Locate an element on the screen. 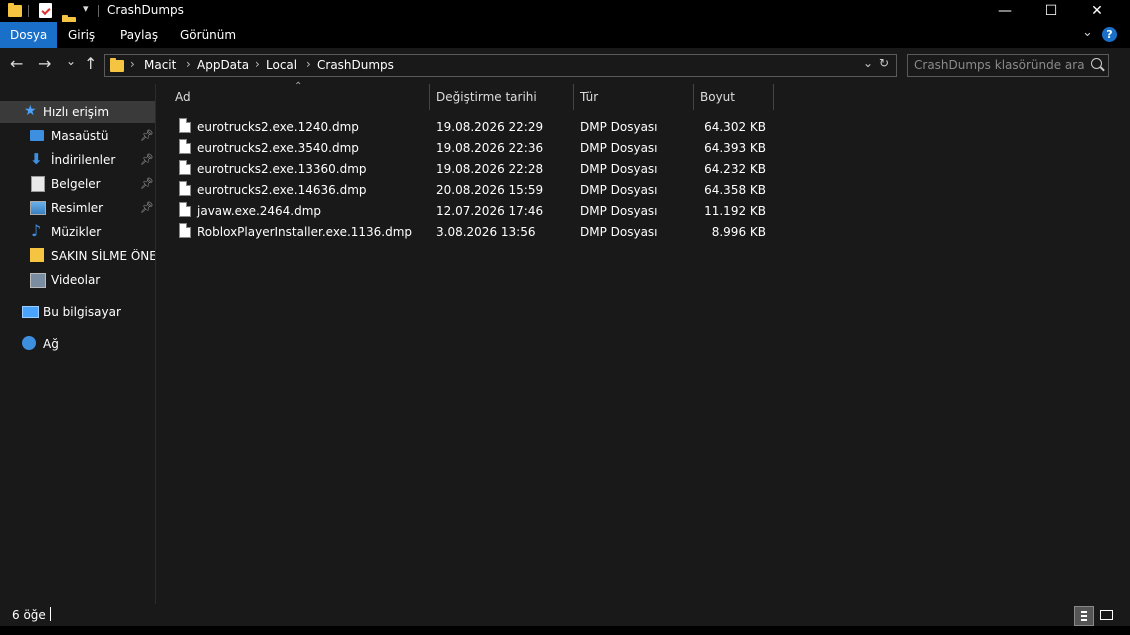  search-box: CrashDumps klasöründe ara is located at coordinates (1008, 65).